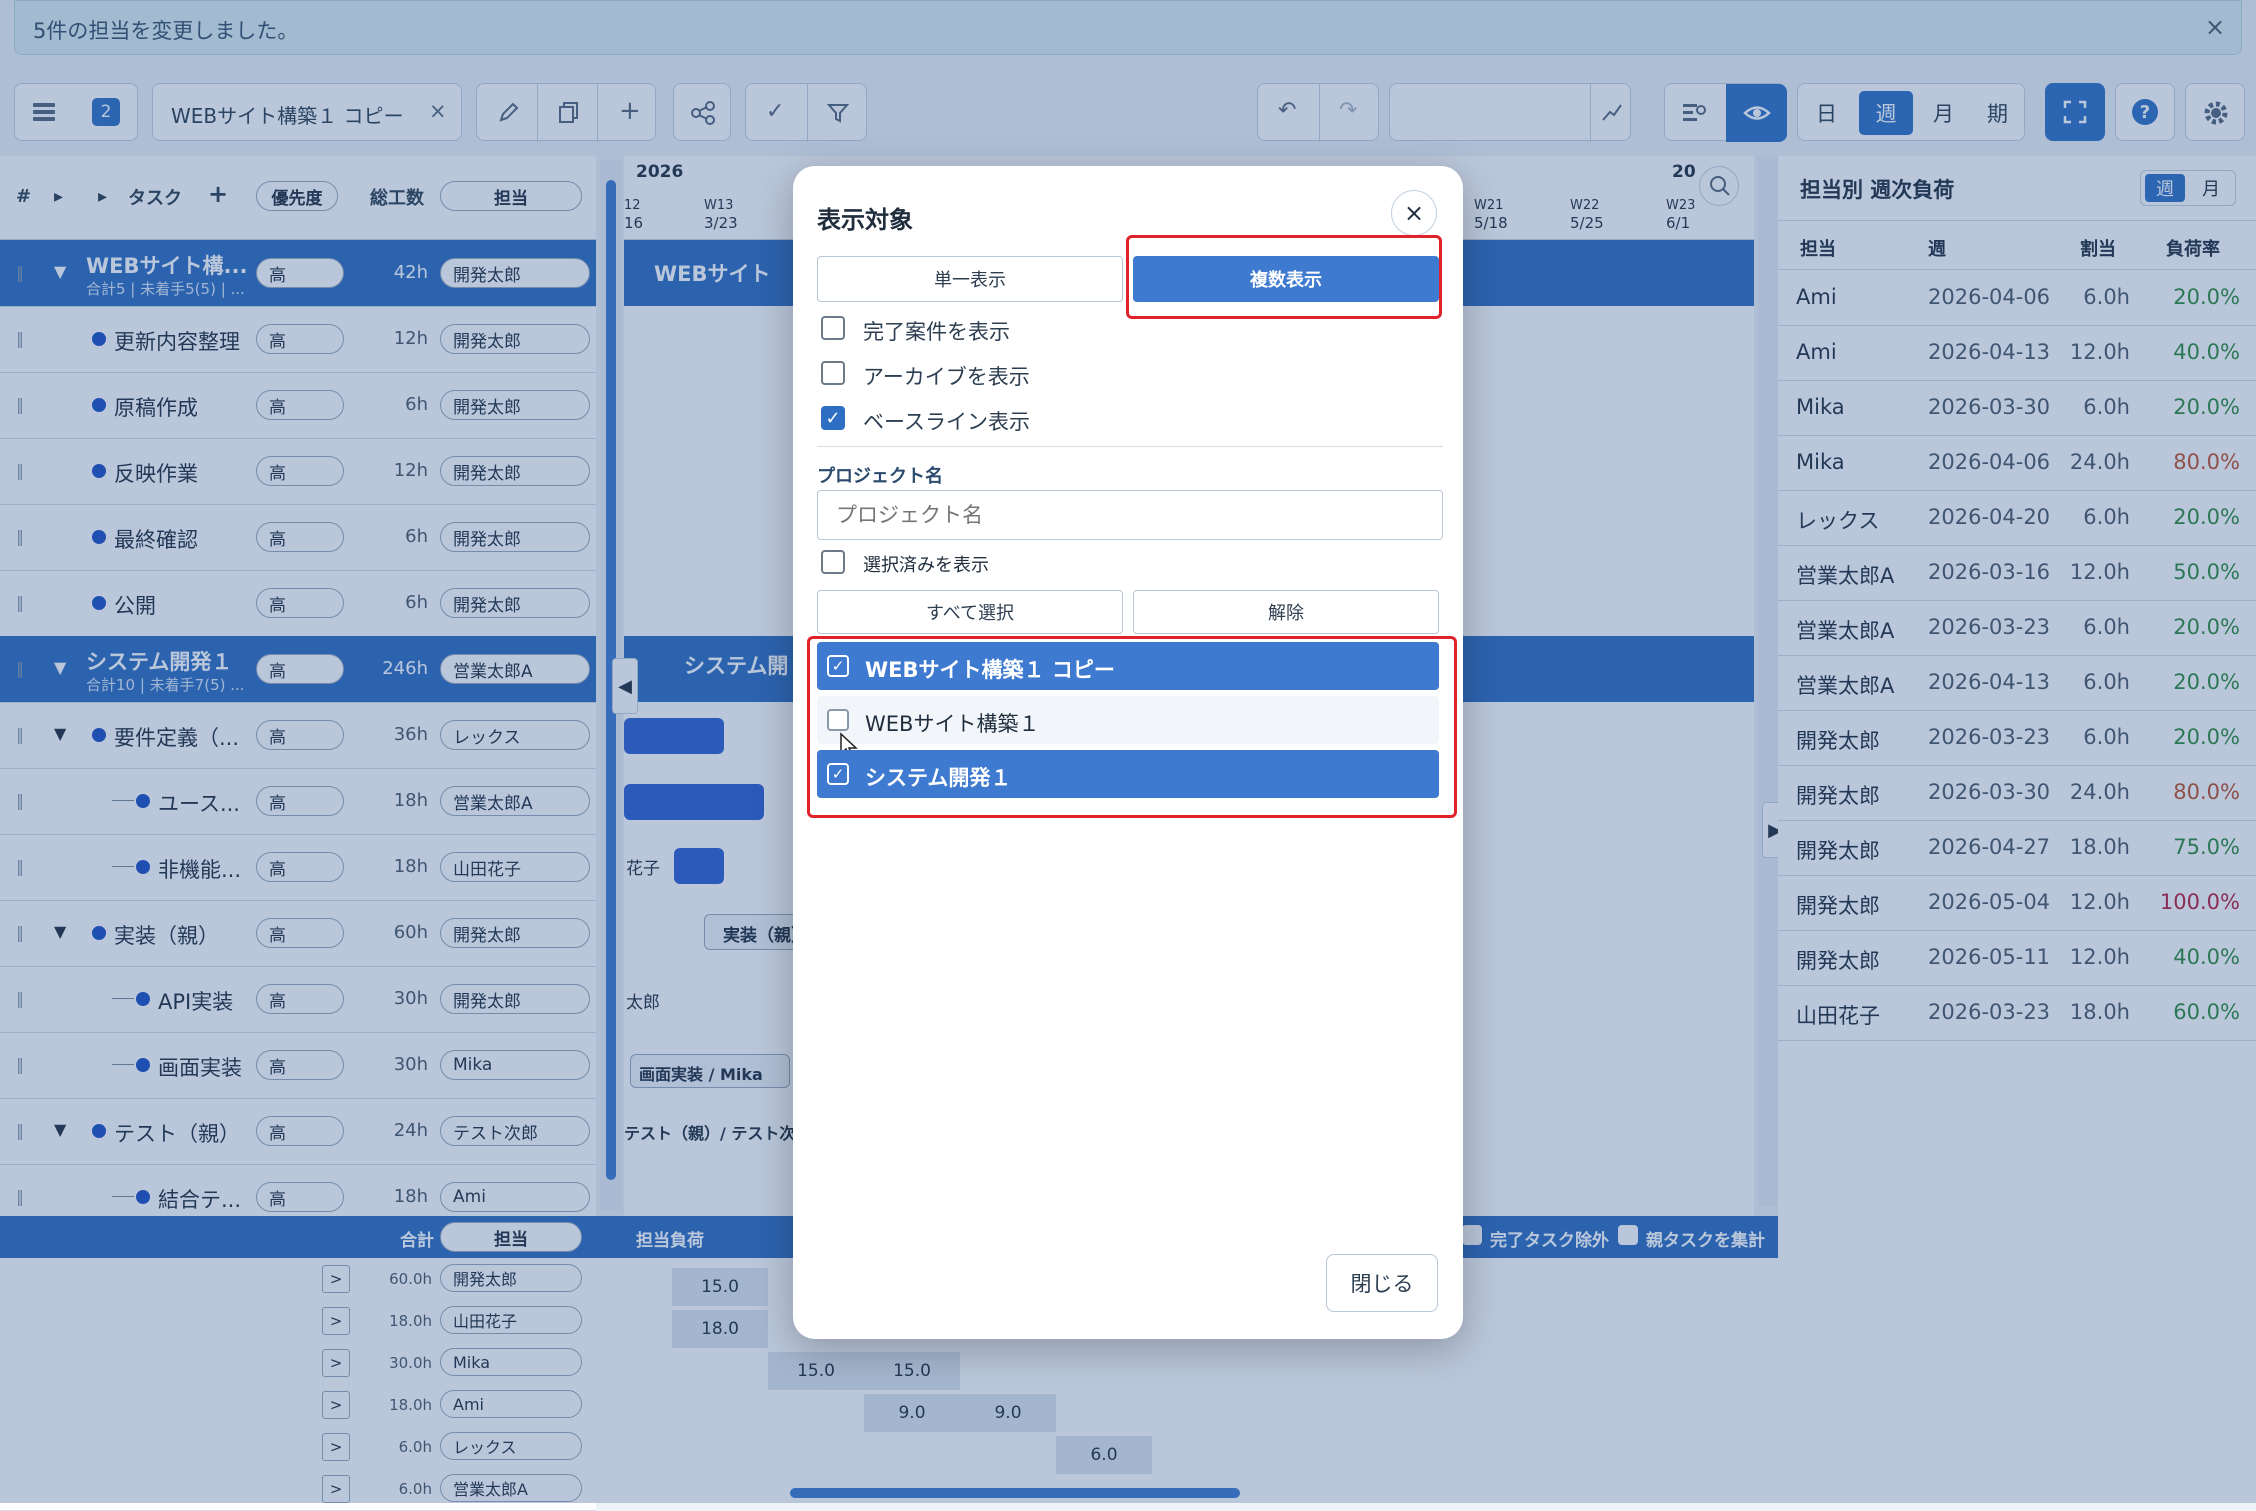  What do you see at coordinates (936, 332) in the screenshot?
I see `show-completed-label: 完了案件を表示` at bounding box center [936, 332].